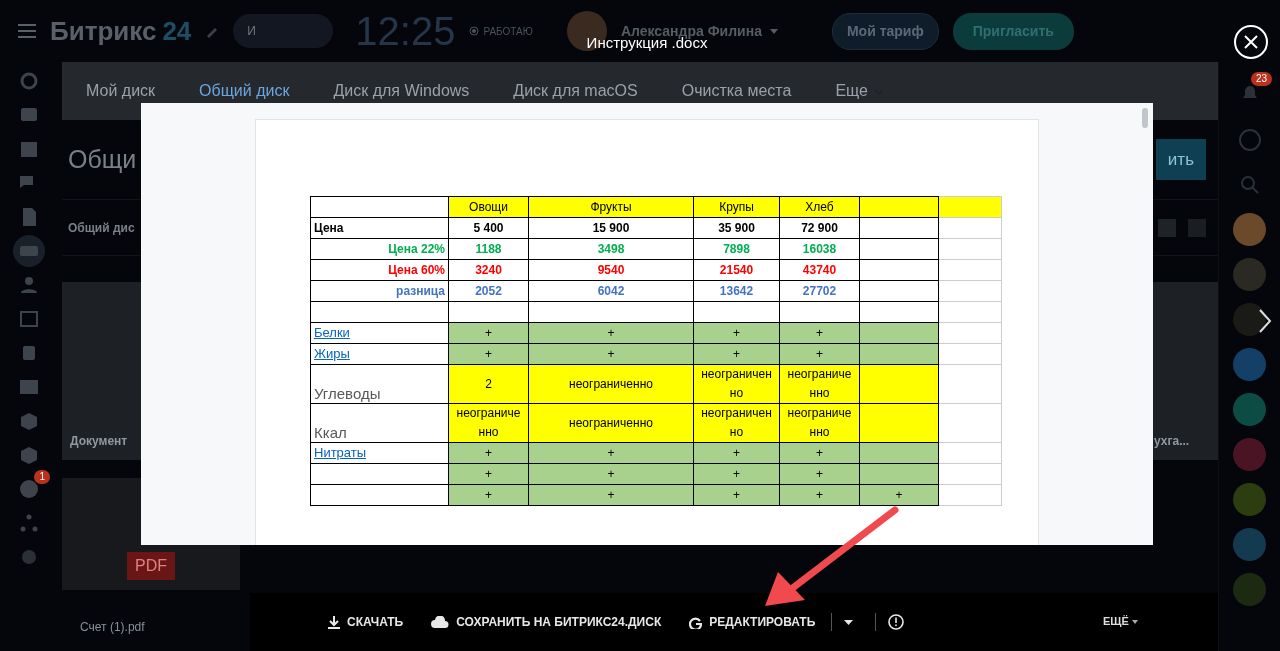 The height and width of the screenshot is (651, 1280). I want to click on table-cell: 3498, so click(611, 249).